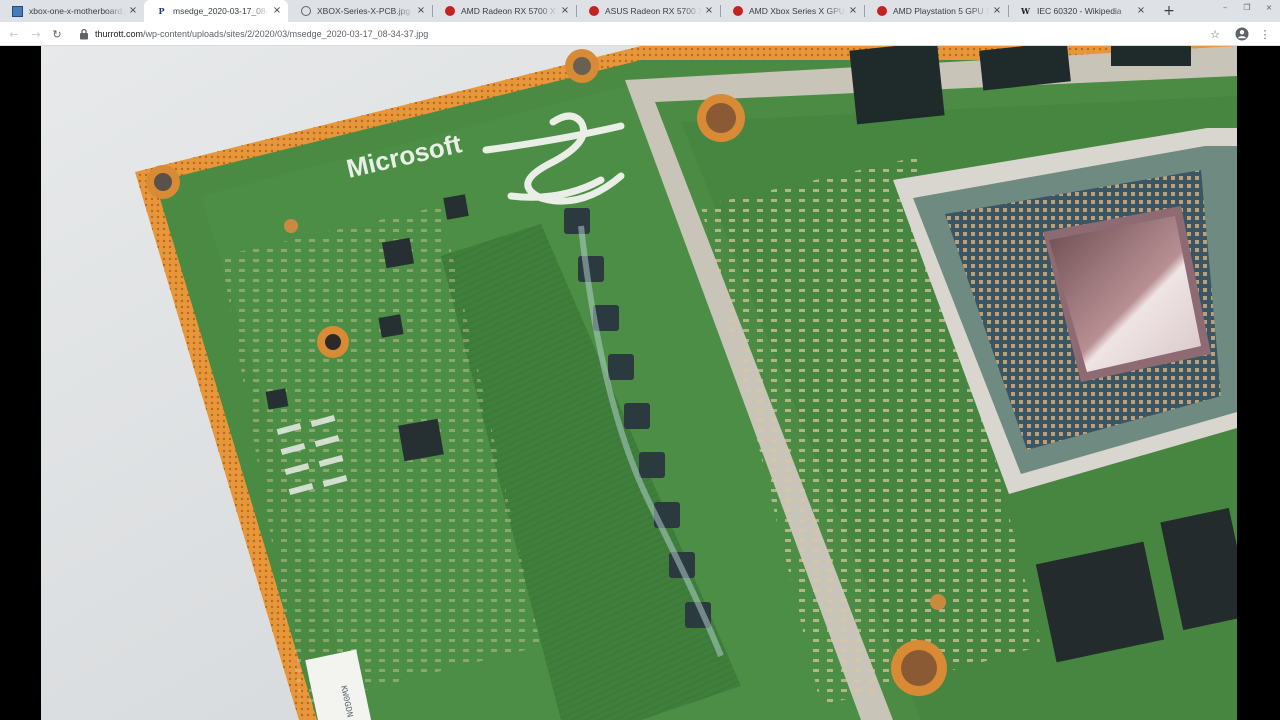 Image resolution: width=1280 pixels, height=720 pixels. Describe the element at coordinates (365, 11) in the screenshot. I see `tab-title: XBOX-Series-X-PCB.jpg (200` at that location.